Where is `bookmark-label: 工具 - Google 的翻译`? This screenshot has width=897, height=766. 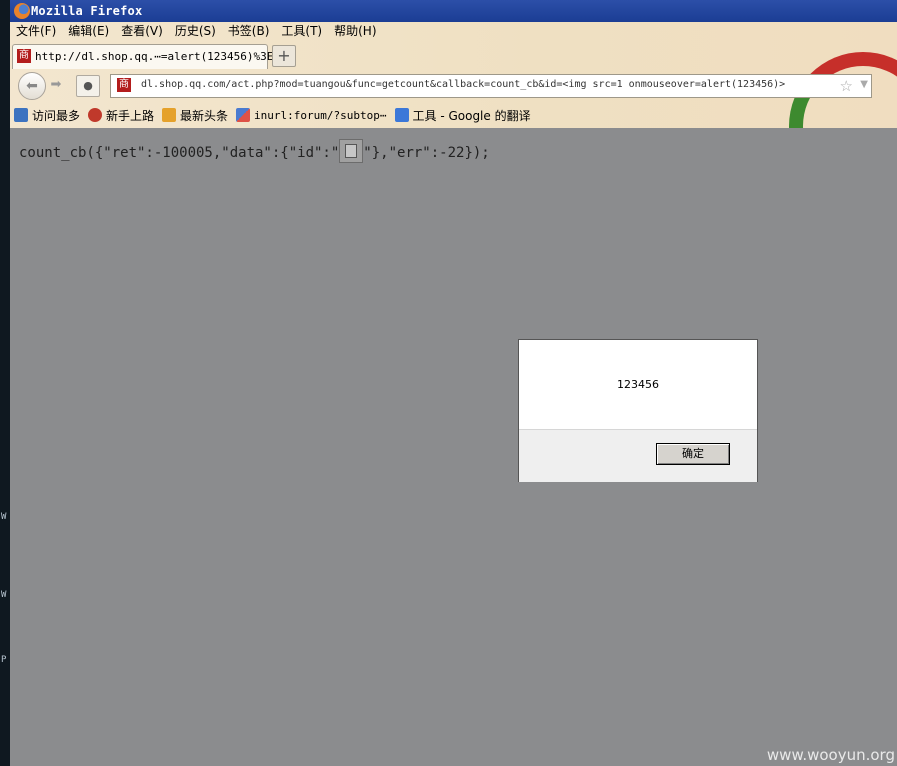 bookmark-label: 工具 - Google 的翻译 is located at coordinates (471, 115).